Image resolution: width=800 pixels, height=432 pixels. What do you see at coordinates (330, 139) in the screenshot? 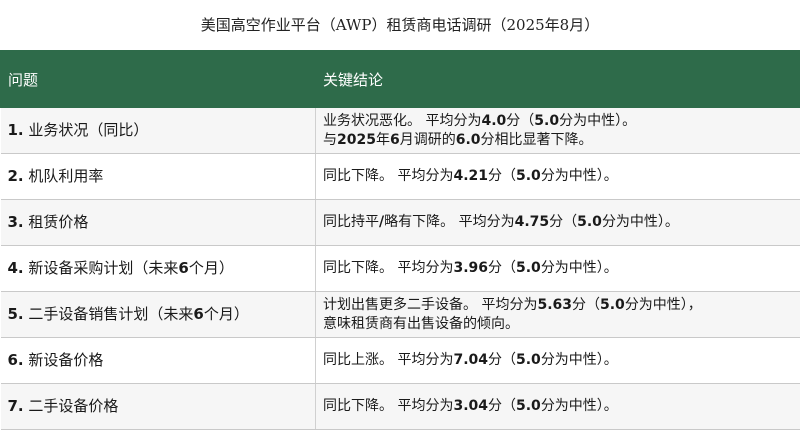
I see `conclusion-text: 与` at bounding box center [330, 139].